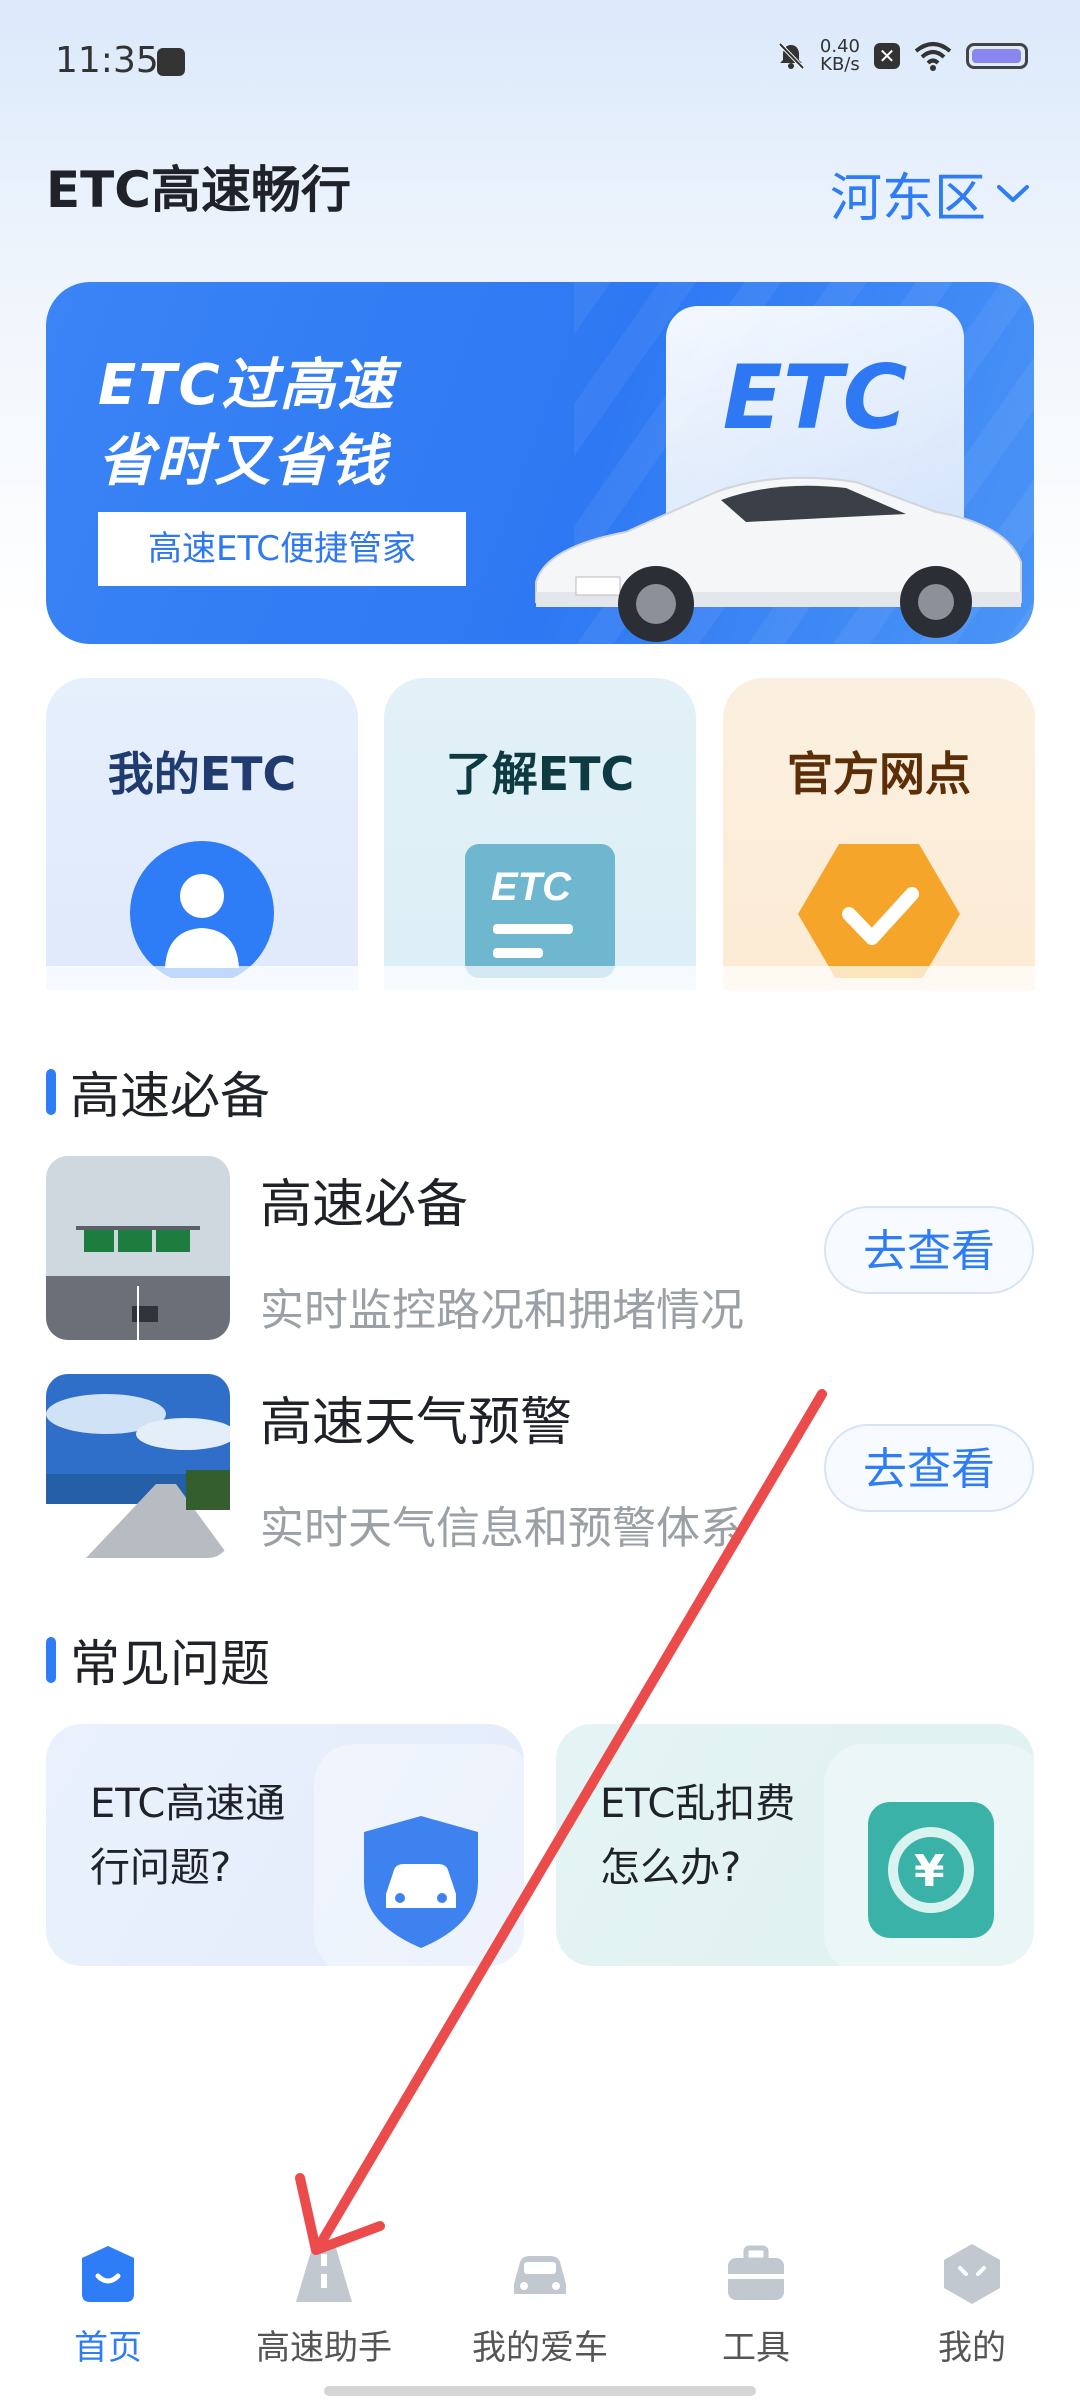  Describe the element at coordinates (247, 385) in the screenshot. I see `banner-headline-1: ETC过高速` at that location.